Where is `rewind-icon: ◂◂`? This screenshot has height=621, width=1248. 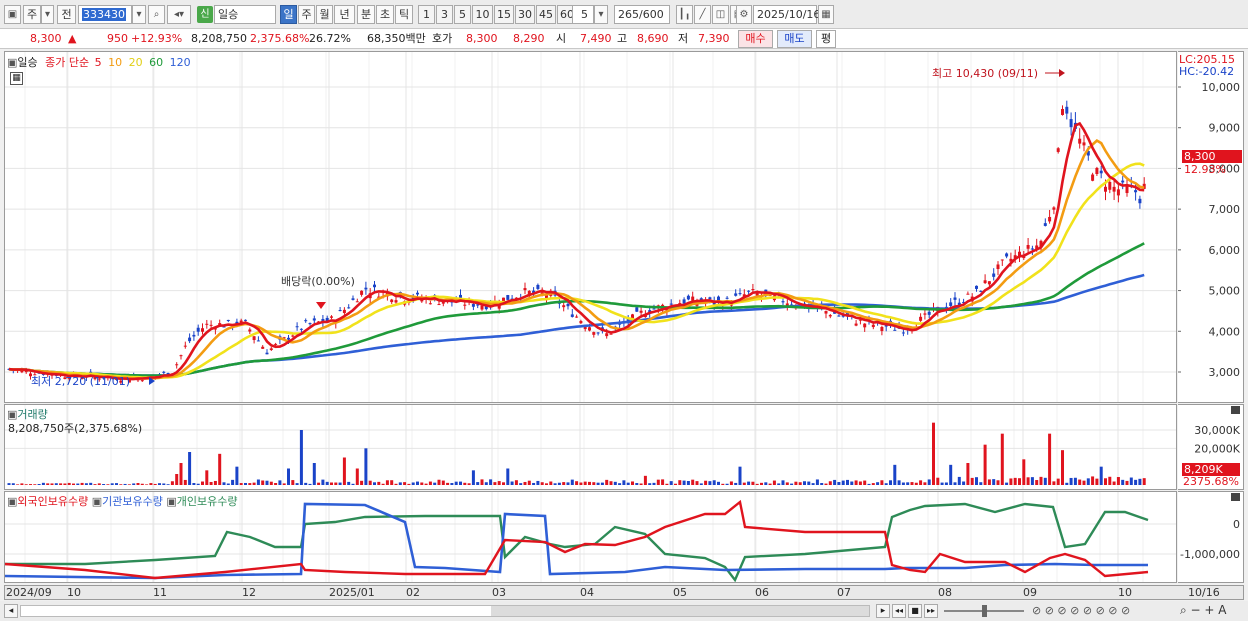 rewind-icon: ◂◂ is located at coordinates (899, 611).